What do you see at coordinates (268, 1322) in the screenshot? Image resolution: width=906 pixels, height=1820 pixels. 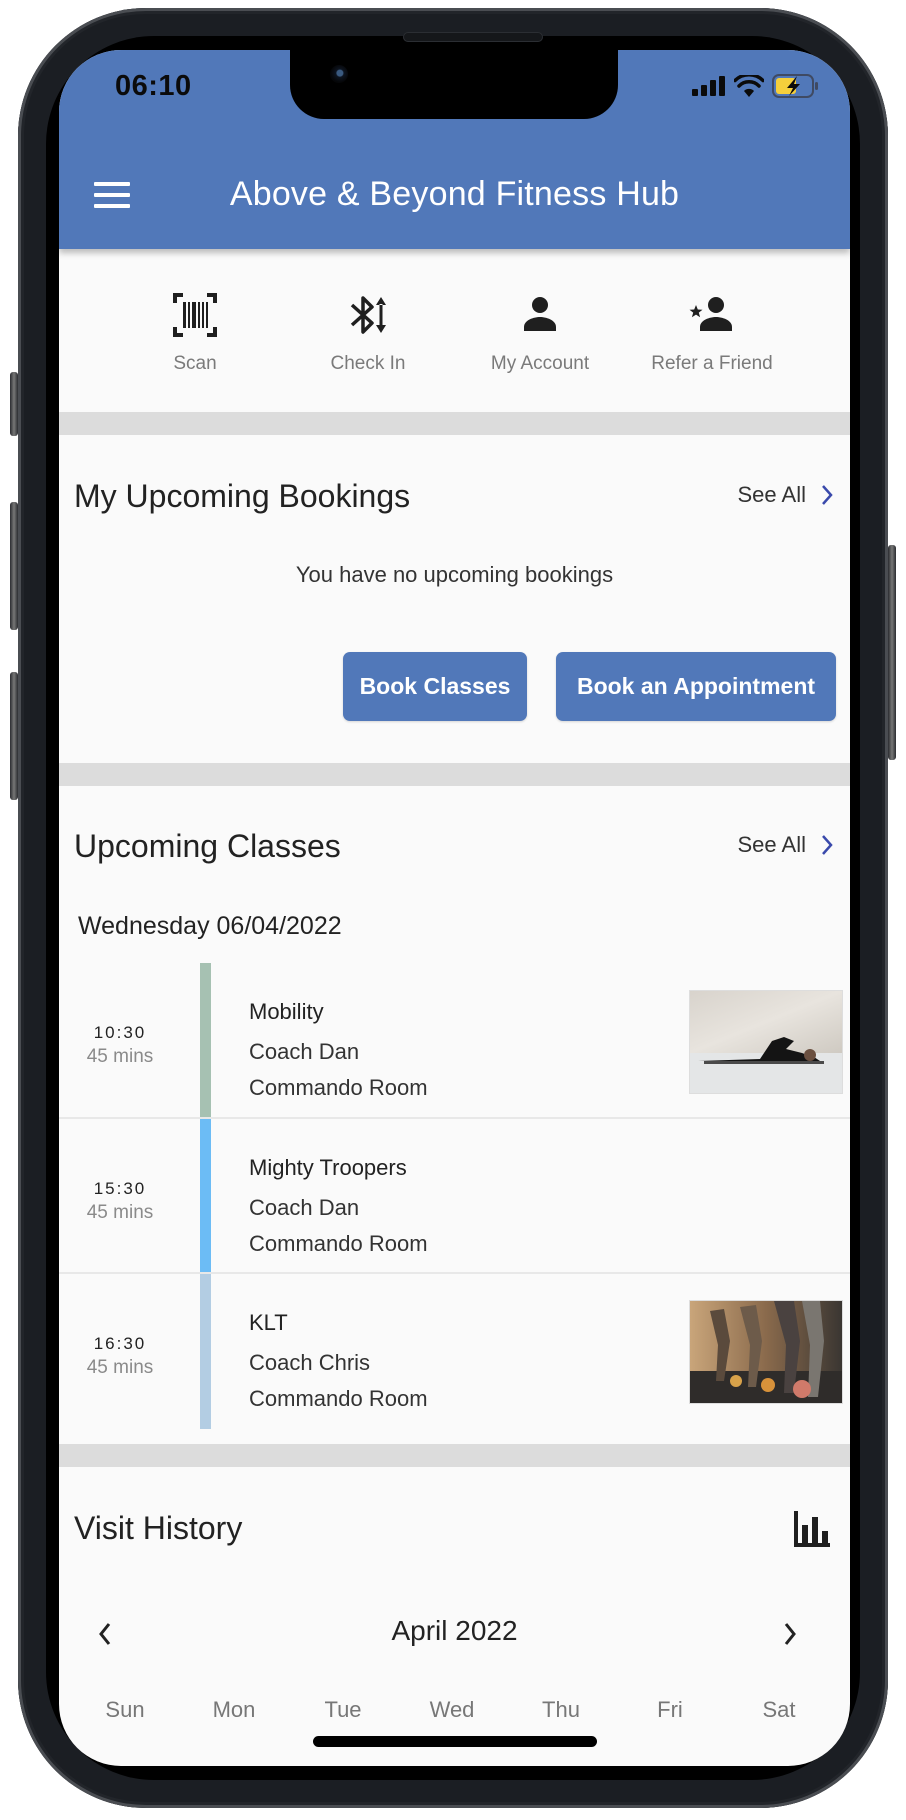 I see `class-name: KLT` at bounding box center [268, 1322].